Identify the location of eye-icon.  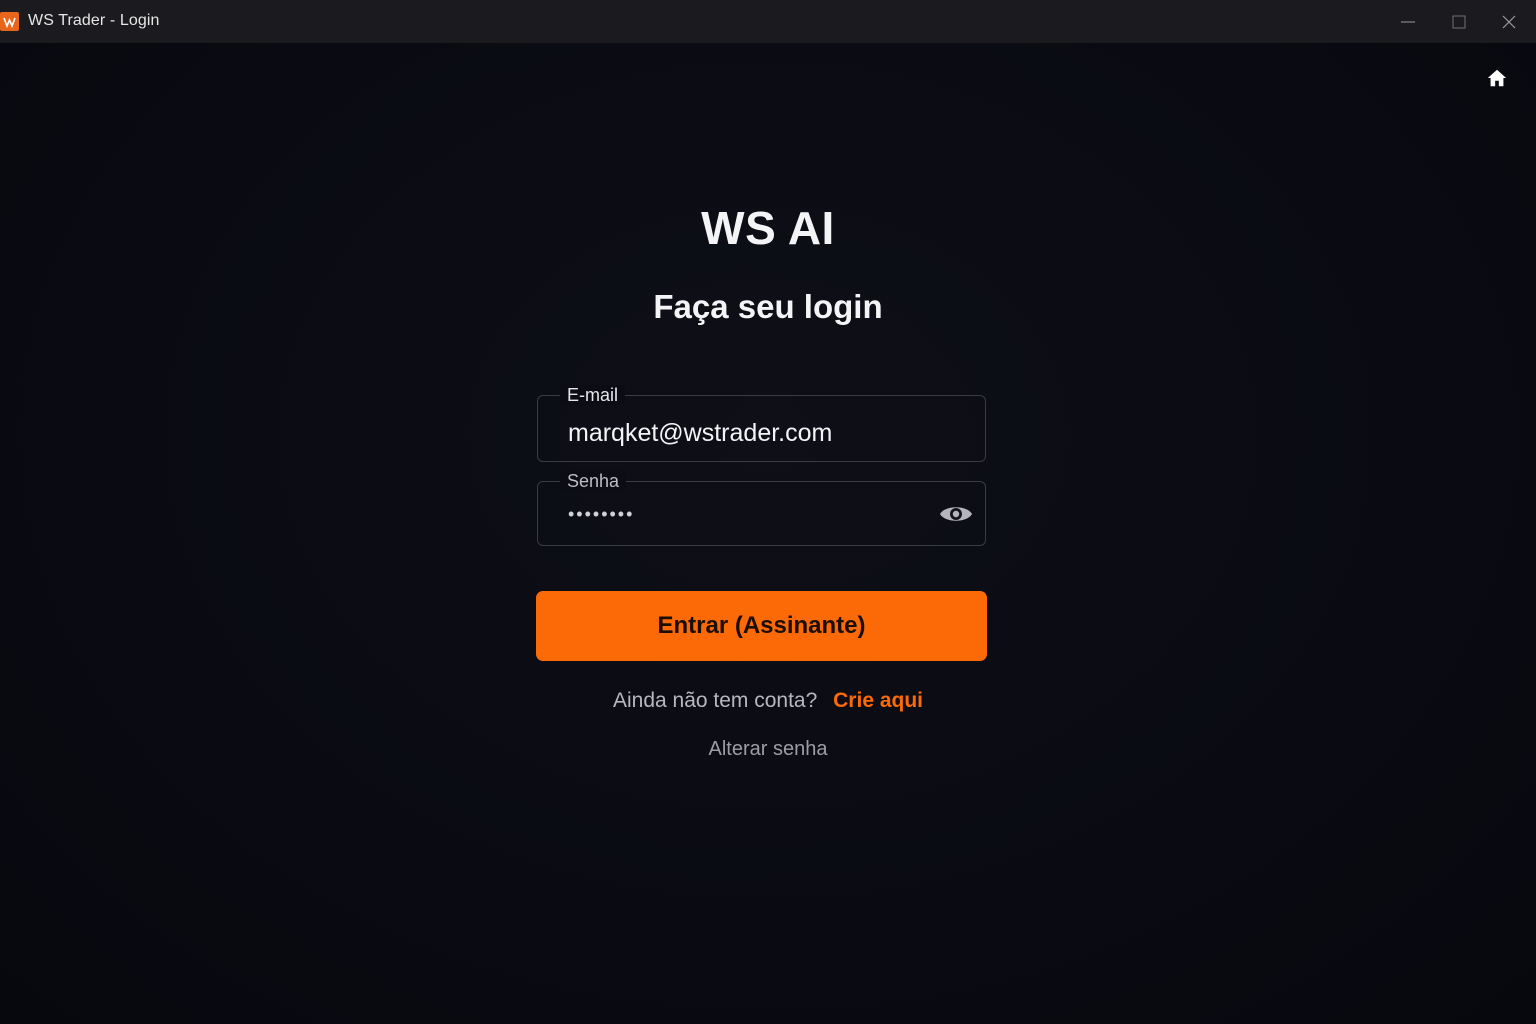
(956, 514).